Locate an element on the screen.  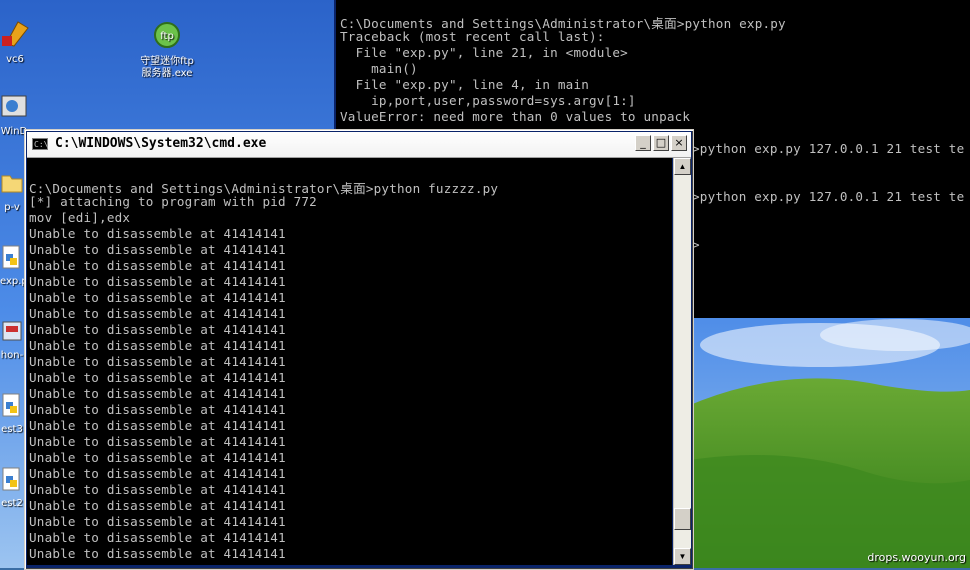
console-line: File "exp.py", line 21, in <module> is located at coordinates (484, 52).